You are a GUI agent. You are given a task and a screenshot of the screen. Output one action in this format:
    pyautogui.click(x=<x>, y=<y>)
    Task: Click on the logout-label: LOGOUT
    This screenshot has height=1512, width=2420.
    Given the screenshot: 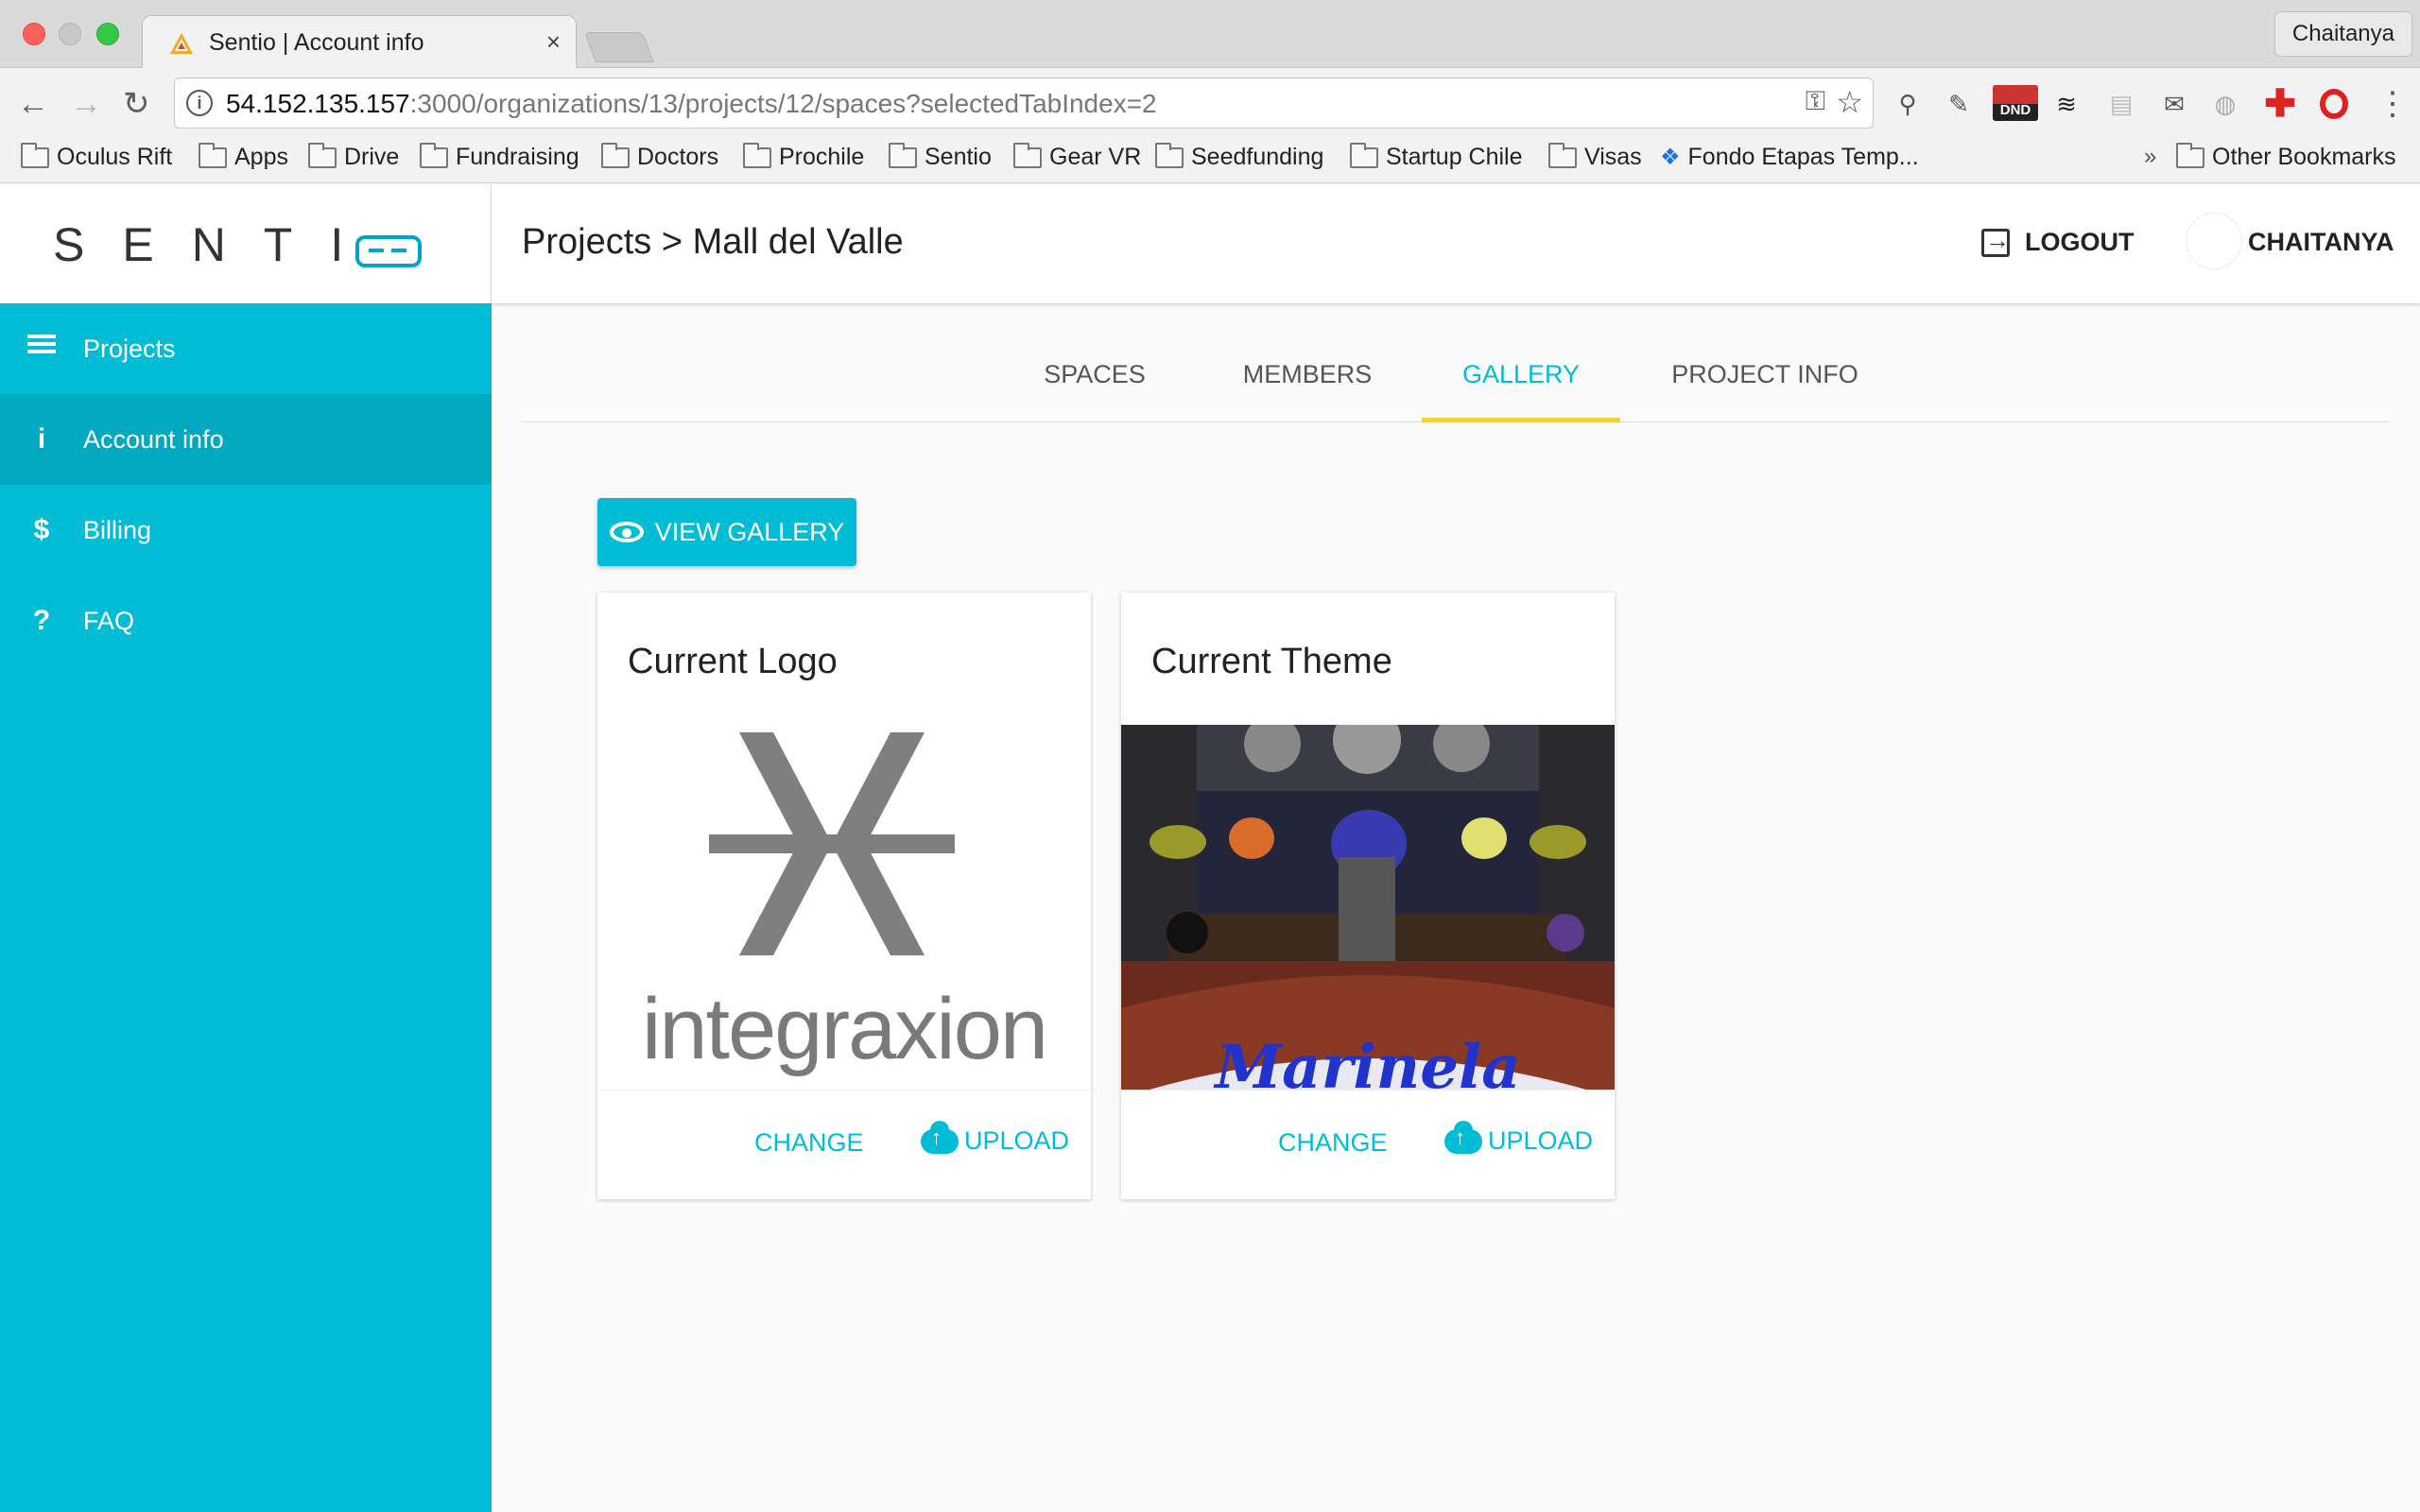 What is the action you would take?
    pyautogui.click(x=2080, y=242)
    